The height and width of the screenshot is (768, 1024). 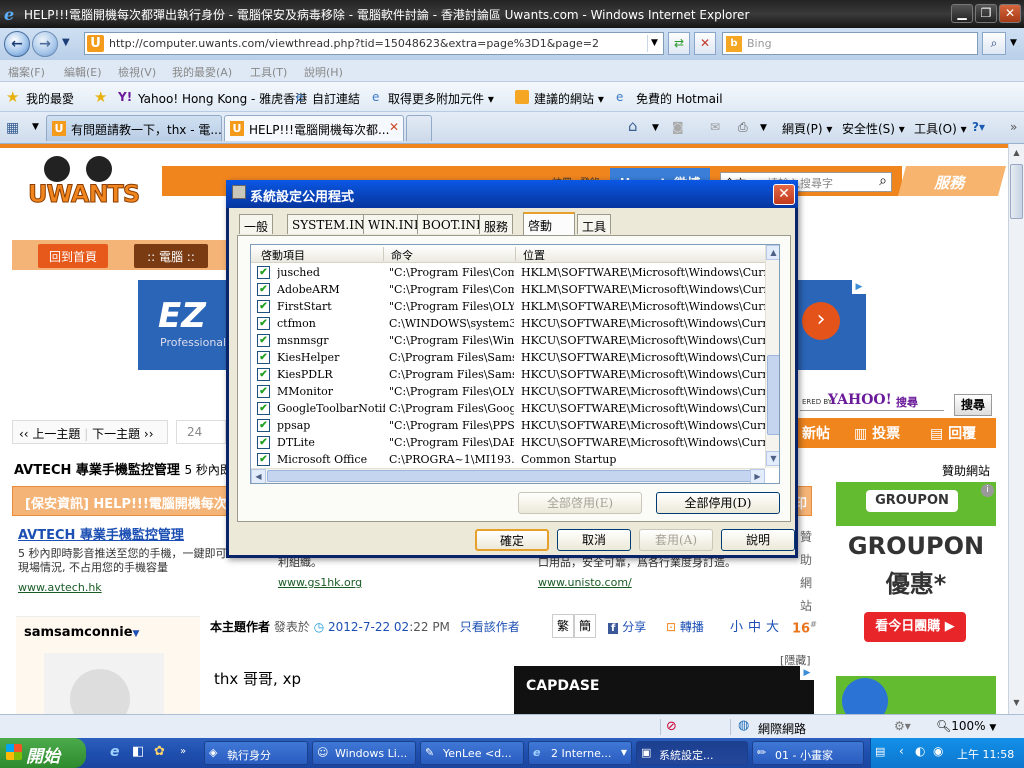 What do you see at coordinates (393, 224) in the screenshot?
I see `tab-win-ini: WIN.INI` at bounding box center [393, 224].